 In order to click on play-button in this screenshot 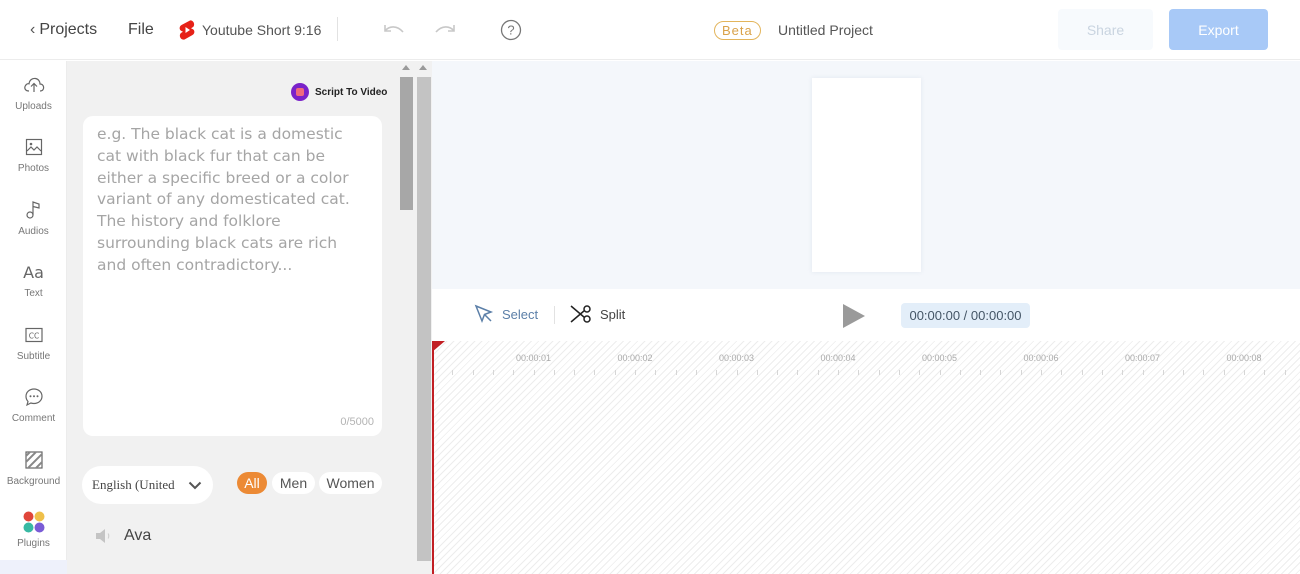, I will do `click(854, 318)`.